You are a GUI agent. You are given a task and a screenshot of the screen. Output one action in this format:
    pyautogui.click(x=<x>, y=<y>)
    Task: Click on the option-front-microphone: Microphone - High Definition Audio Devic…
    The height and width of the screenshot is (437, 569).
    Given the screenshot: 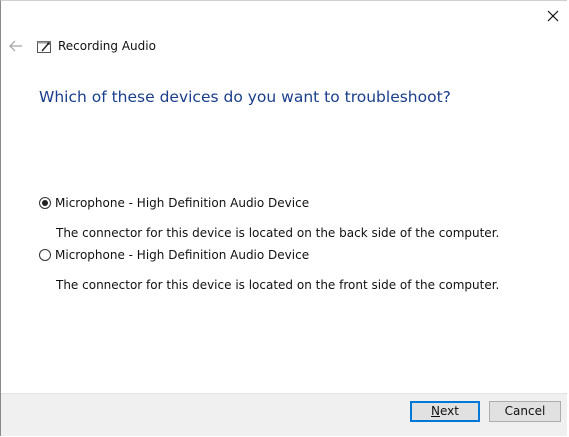 What is the action you would take?
    pyautogui.click(x=174, y=255)
    